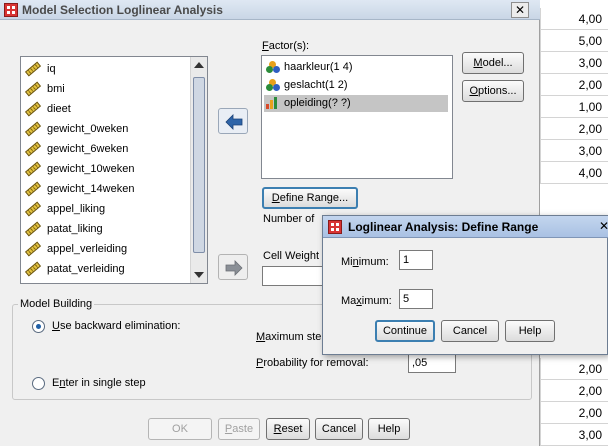 The height and width of the screenshot is (446, 608). Describe the element at coordinates (76, 149) in the screenshot. I see `list-item: gewicht_6weken` at that location.